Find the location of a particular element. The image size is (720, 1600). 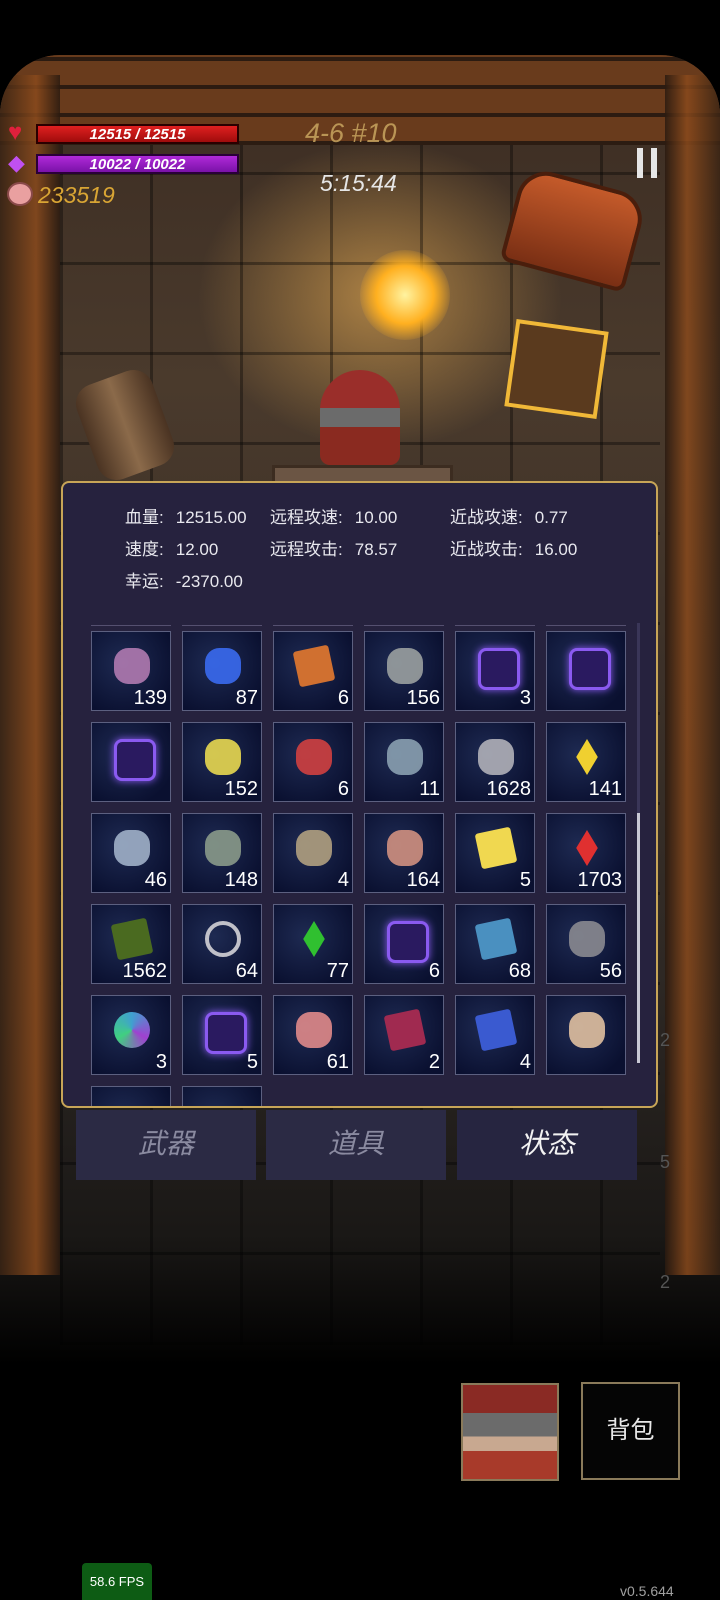

inventory-slot: 139 is located at coordinates (131, 671).